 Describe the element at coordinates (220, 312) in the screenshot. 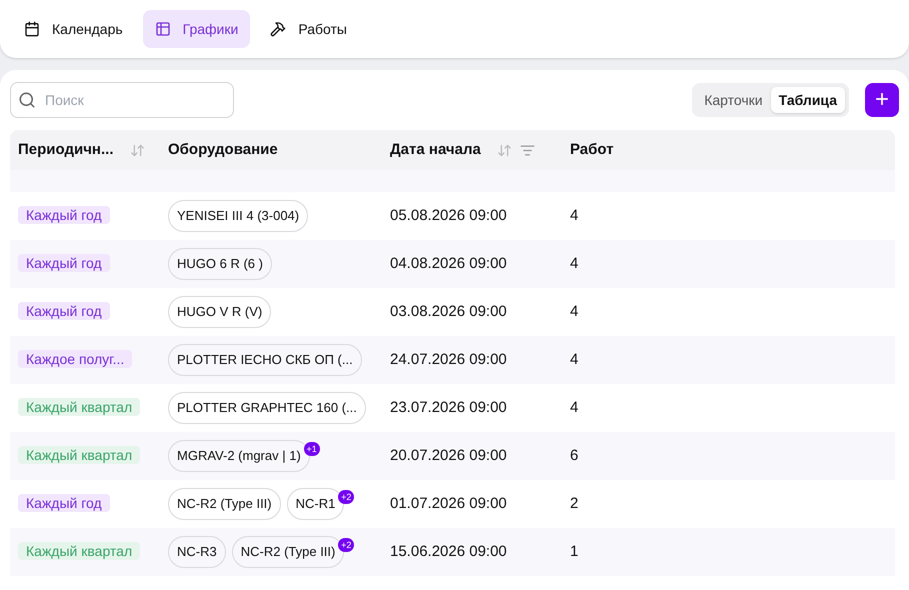

I see `equipment-chip: HUGO V R (V)` at that location.